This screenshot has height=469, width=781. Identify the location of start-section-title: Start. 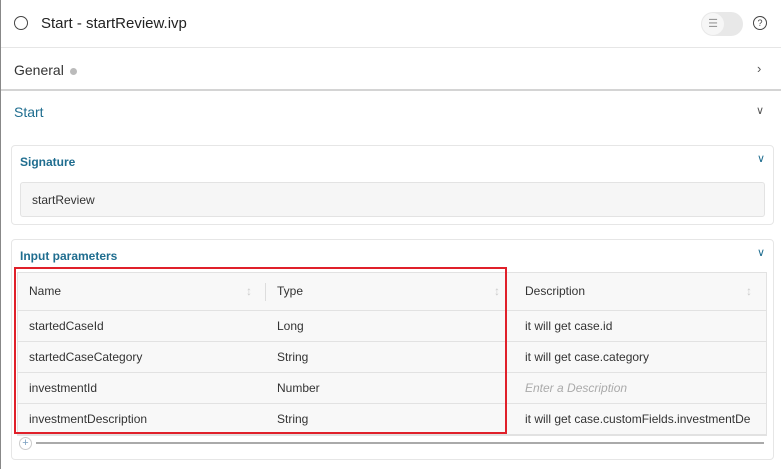
(29, 112).